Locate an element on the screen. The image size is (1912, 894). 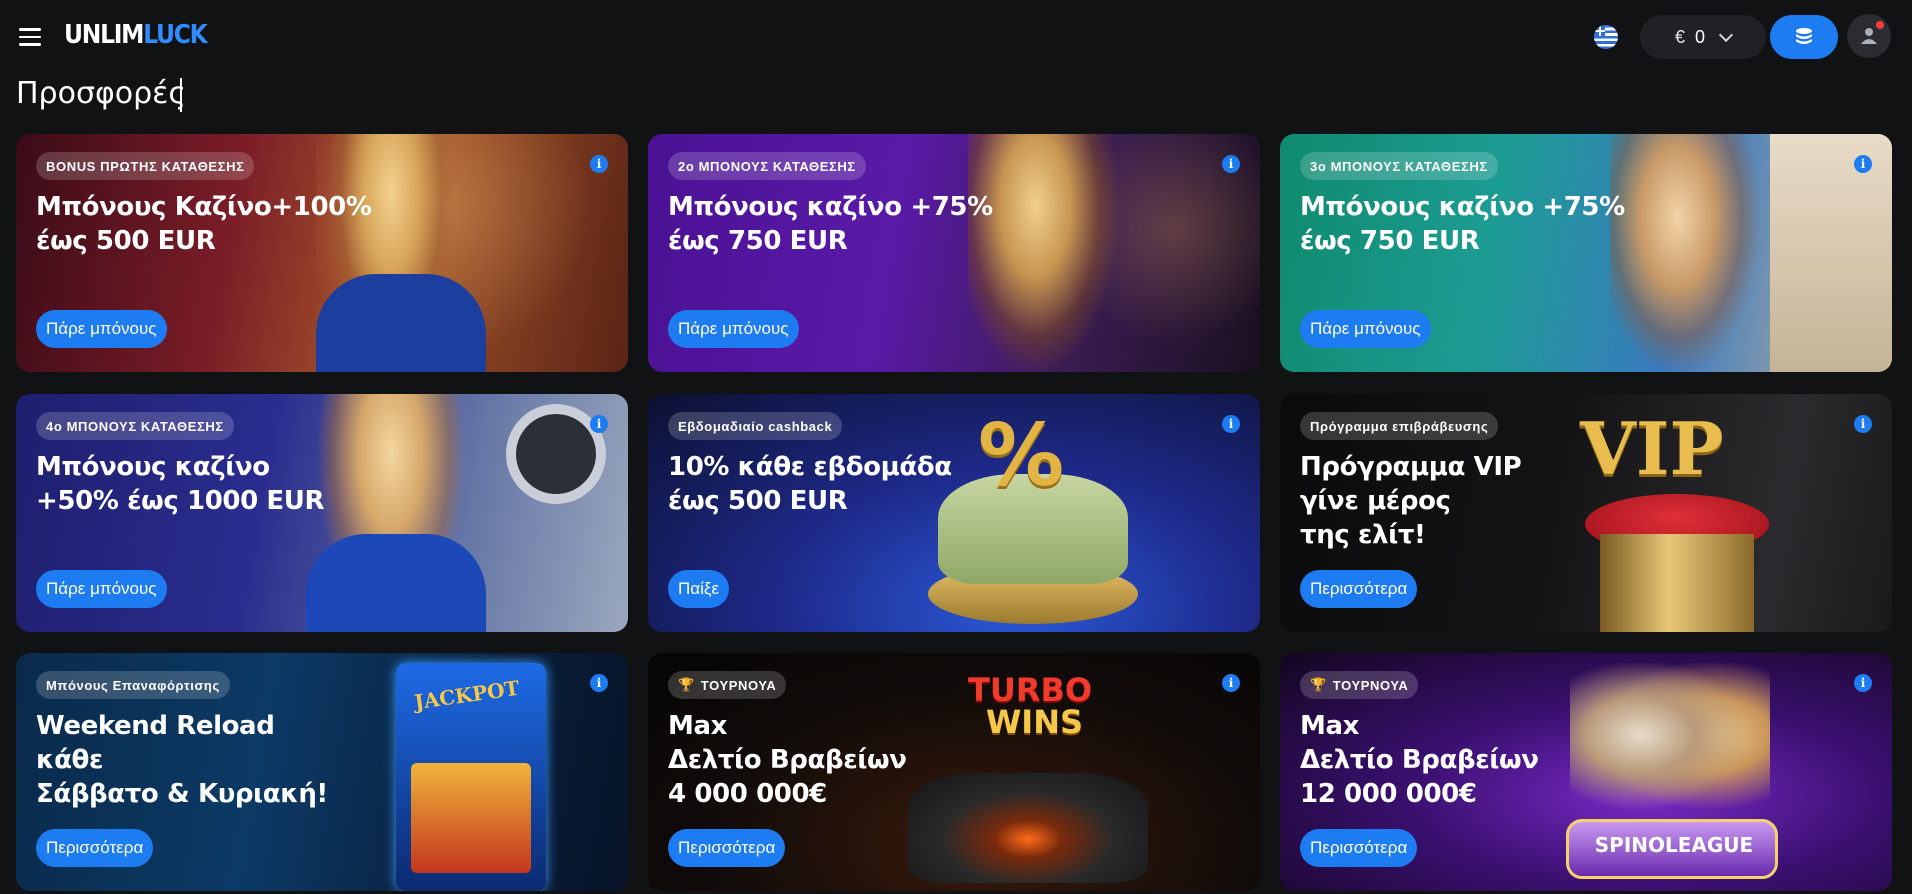
promo-badge: Εβδομαδιαίο cashback is located at coordinates (755, 426).